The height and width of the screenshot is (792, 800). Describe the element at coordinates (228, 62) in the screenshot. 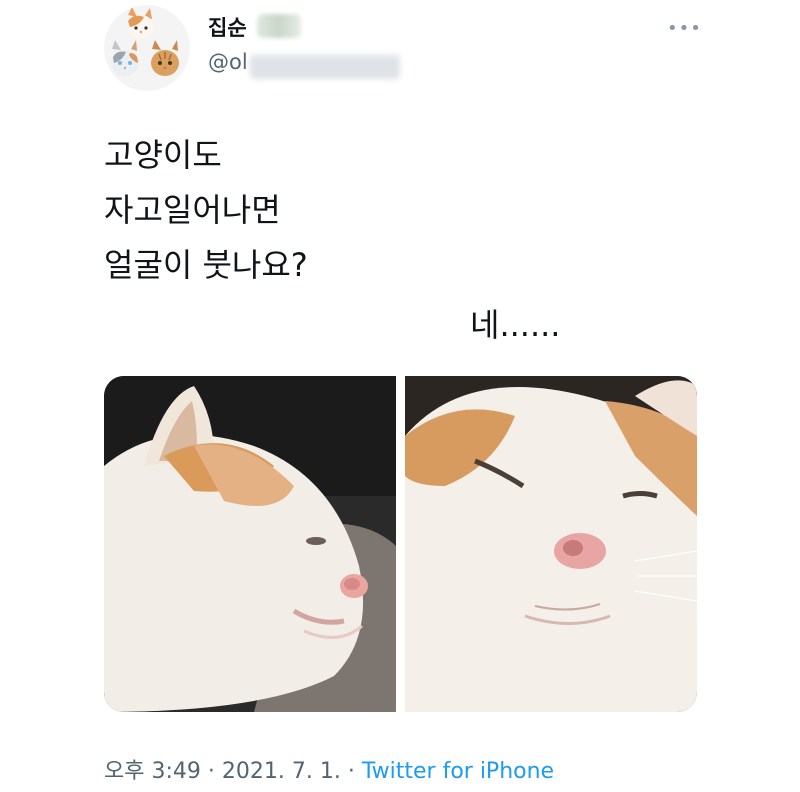

I see `user-handle: @ol` at that location.